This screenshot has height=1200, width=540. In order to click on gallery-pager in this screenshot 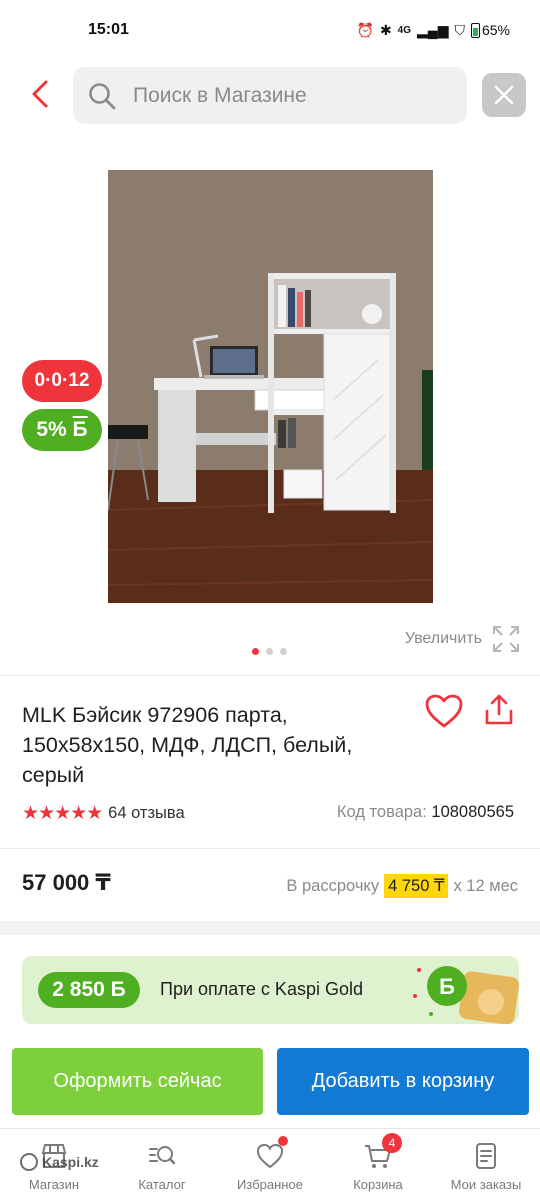, I will do `click(269, 651)`.